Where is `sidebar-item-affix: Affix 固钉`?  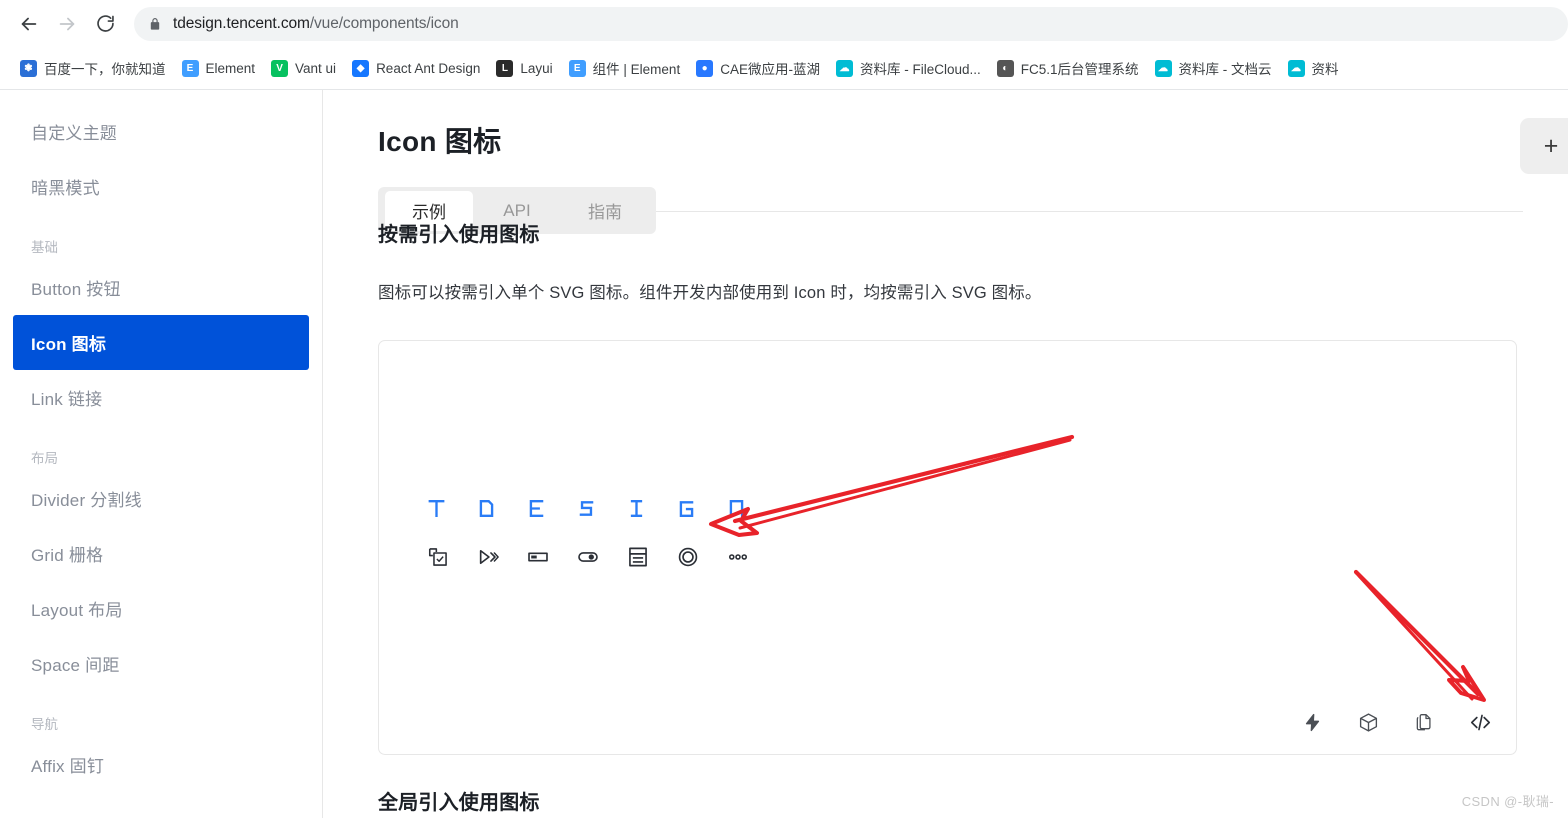 sidebar-item-affix: Affix 固钉 is located at coordinates (161, 764).